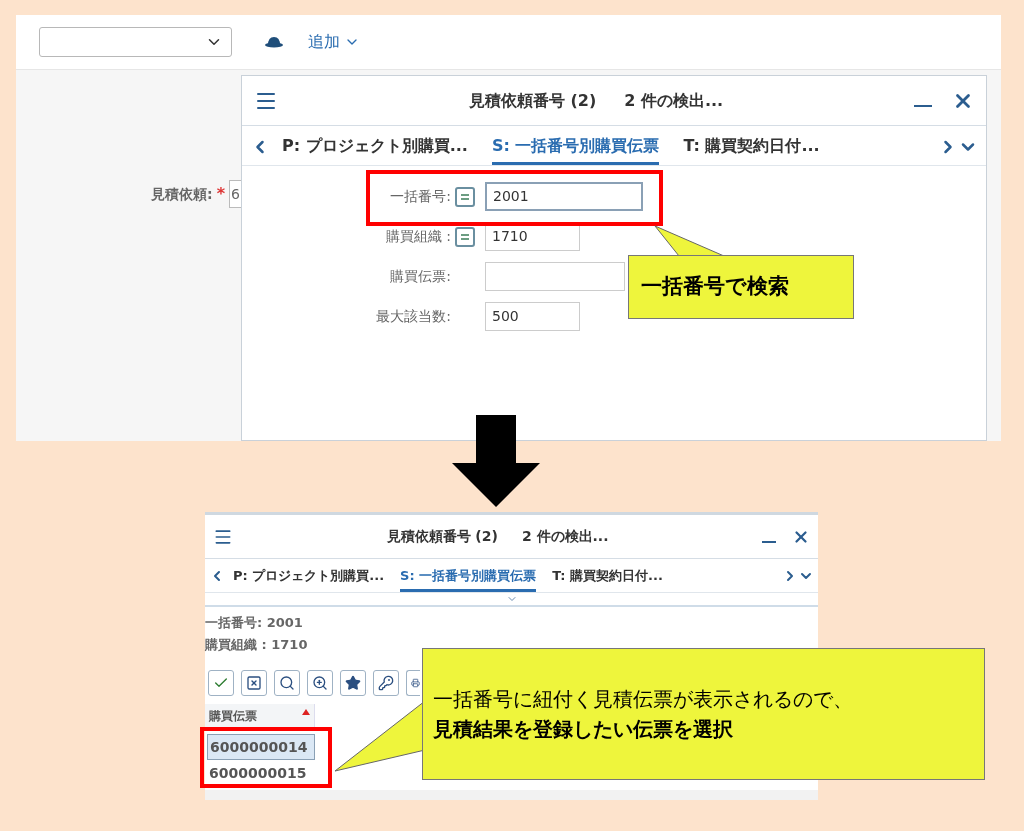  What do you see at coordinates (261, 747) in the screenshot?
I see `table-cell: 6000000014` at bounding box center [261, 747].